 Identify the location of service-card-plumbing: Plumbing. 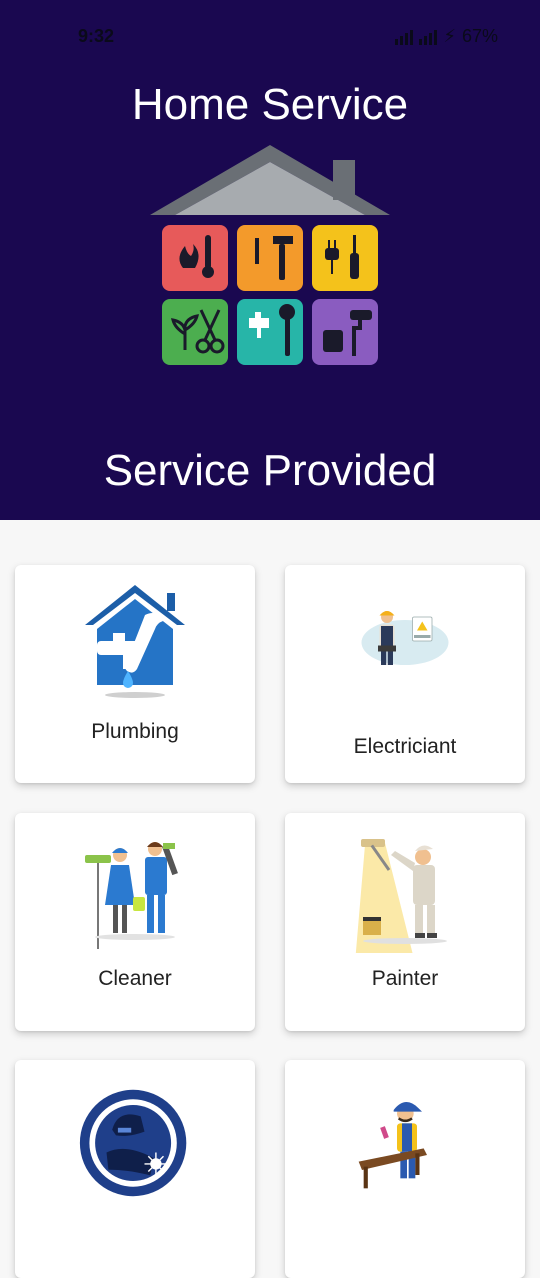
(135, 674).